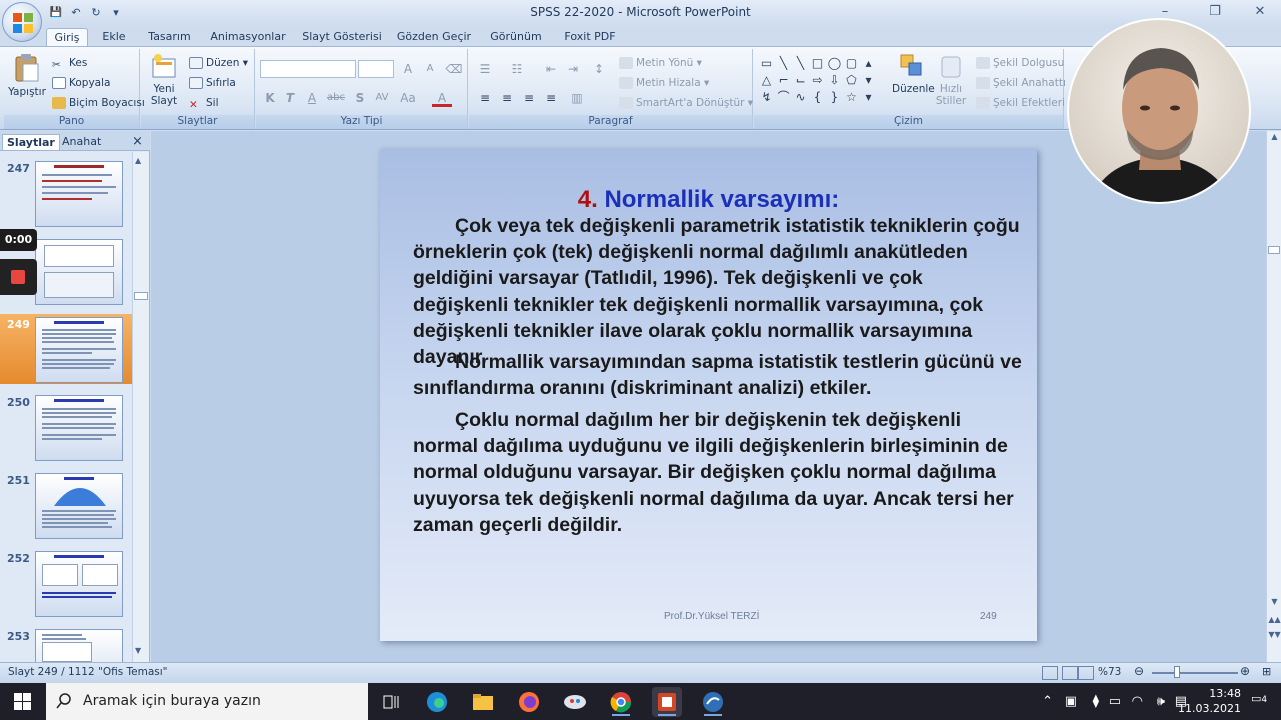 The image size is (1281, 720). I want to click on quick-styles-button: Hızlı Stiller, so click(951, 80).